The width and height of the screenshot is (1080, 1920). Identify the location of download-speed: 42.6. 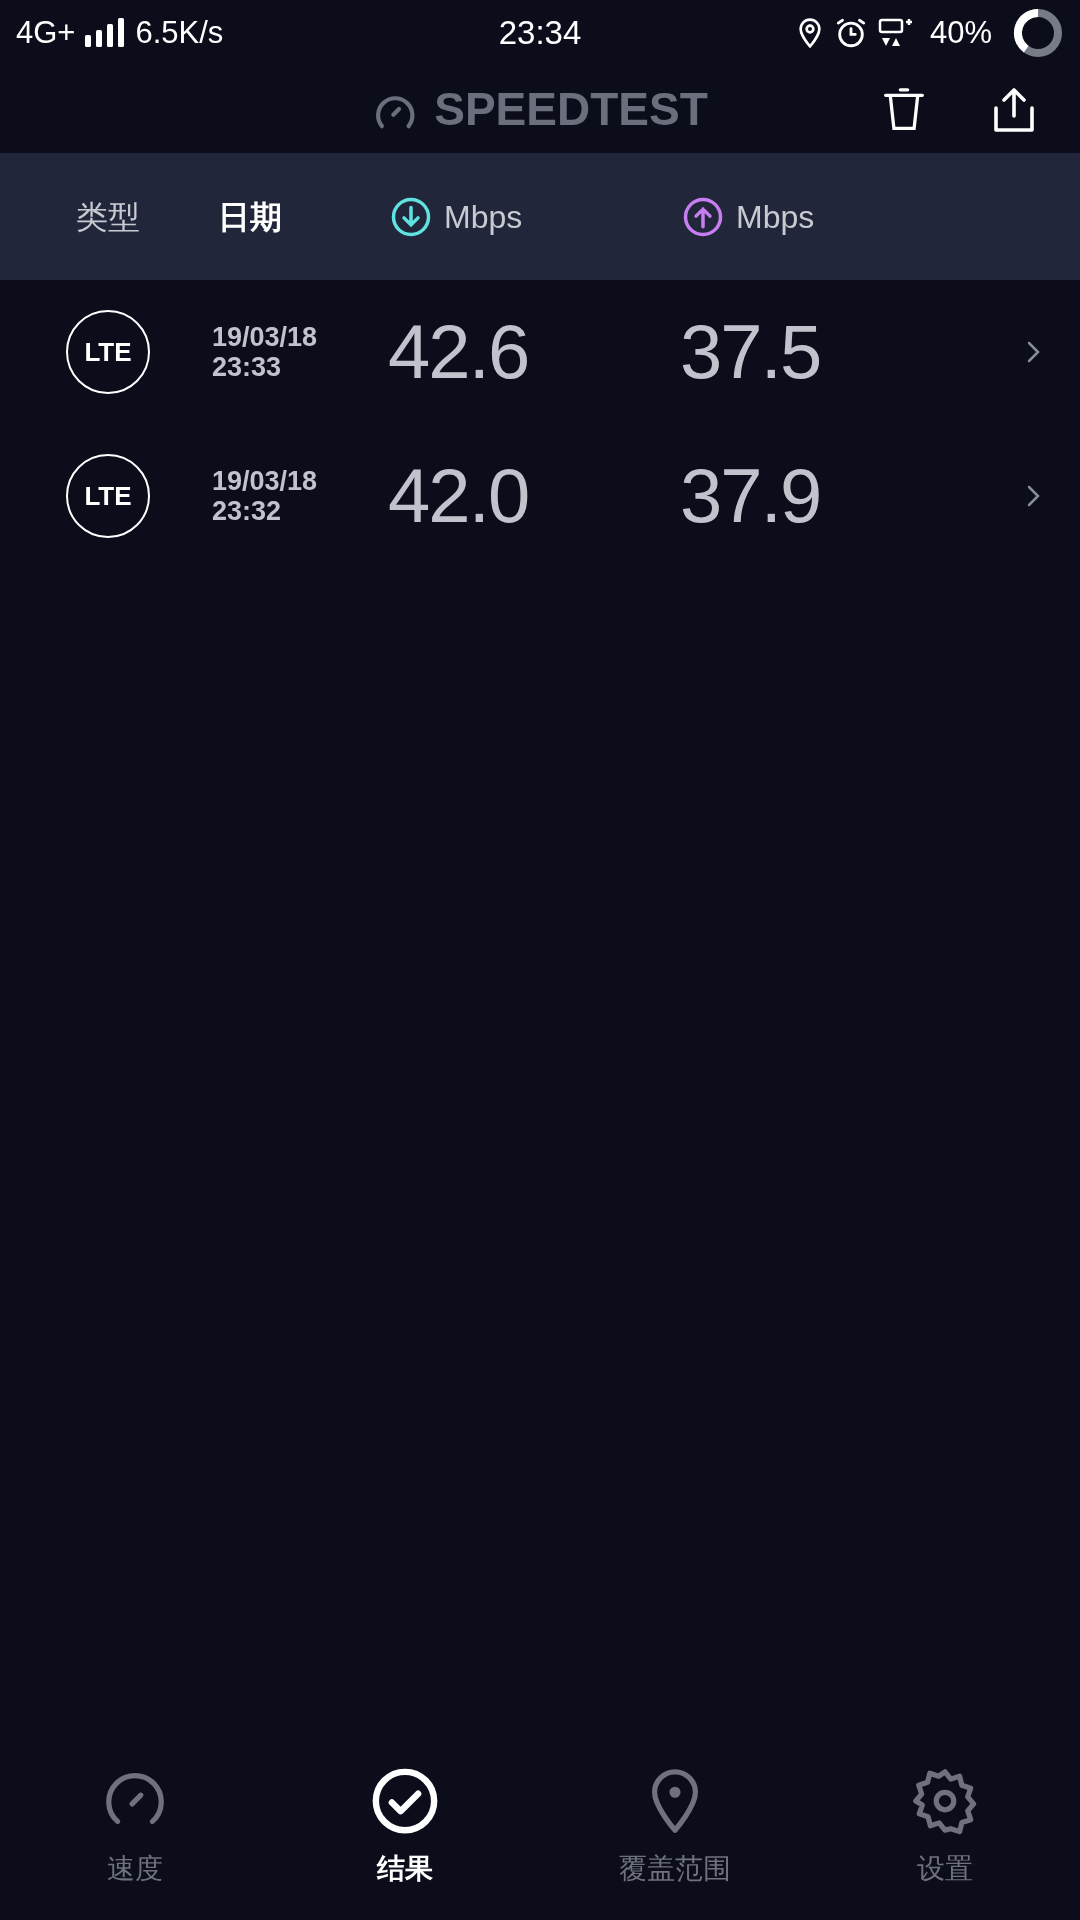
(459, 352).